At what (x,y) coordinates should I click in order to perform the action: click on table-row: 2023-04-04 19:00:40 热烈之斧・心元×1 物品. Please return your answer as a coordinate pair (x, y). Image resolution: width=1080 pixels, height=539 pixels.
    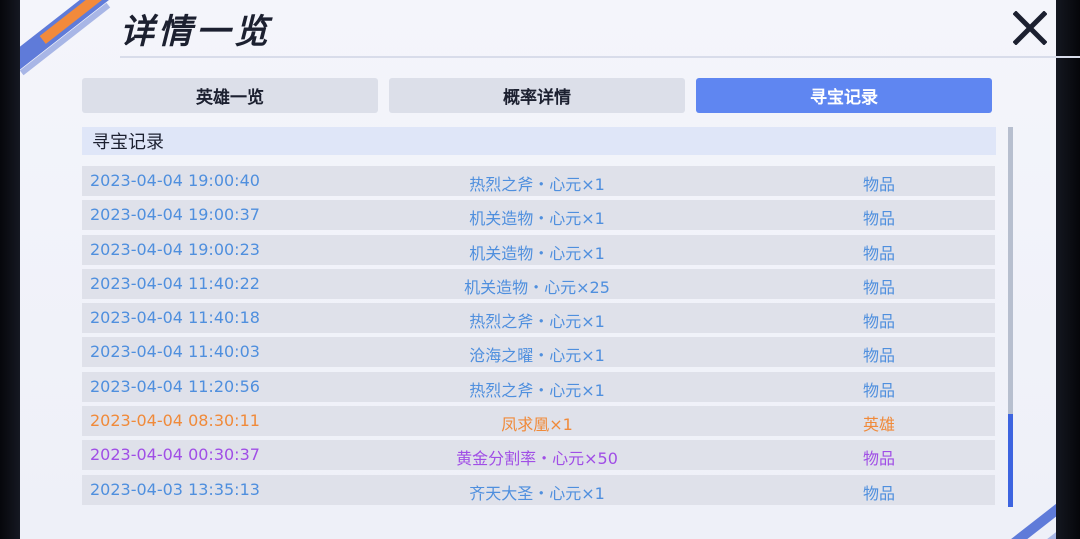
    Looking at the image, I should click on (538, 181).